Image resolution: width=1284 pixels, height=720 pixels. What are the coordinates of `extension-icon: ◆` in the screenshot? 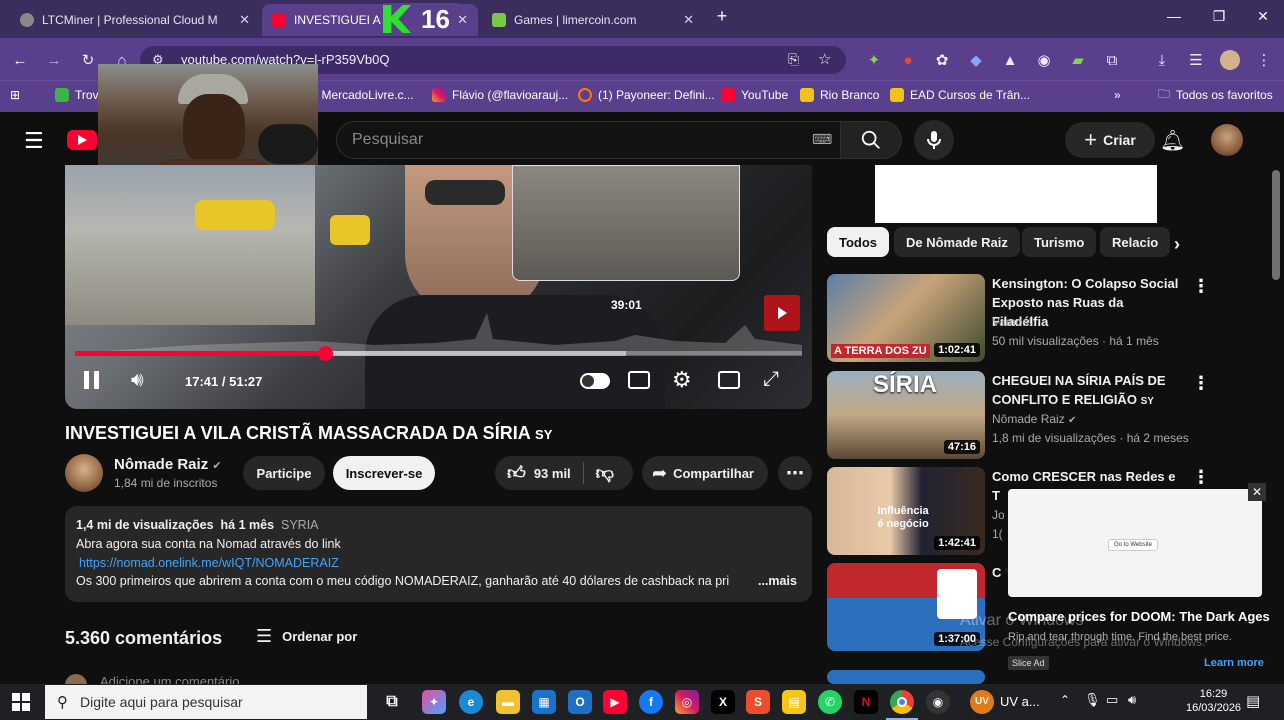 It's located at (976, 60).